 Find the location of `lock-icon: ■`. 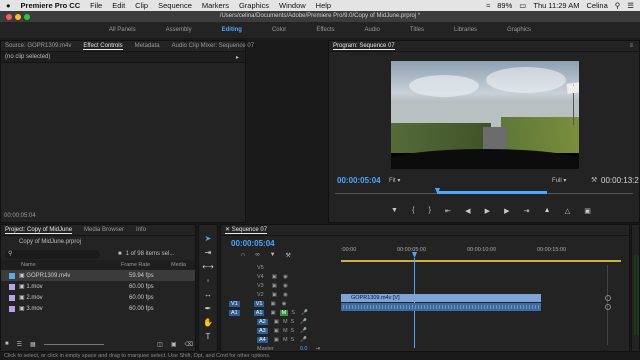

lock-icon: ■ is located at coordinates (7, 344).